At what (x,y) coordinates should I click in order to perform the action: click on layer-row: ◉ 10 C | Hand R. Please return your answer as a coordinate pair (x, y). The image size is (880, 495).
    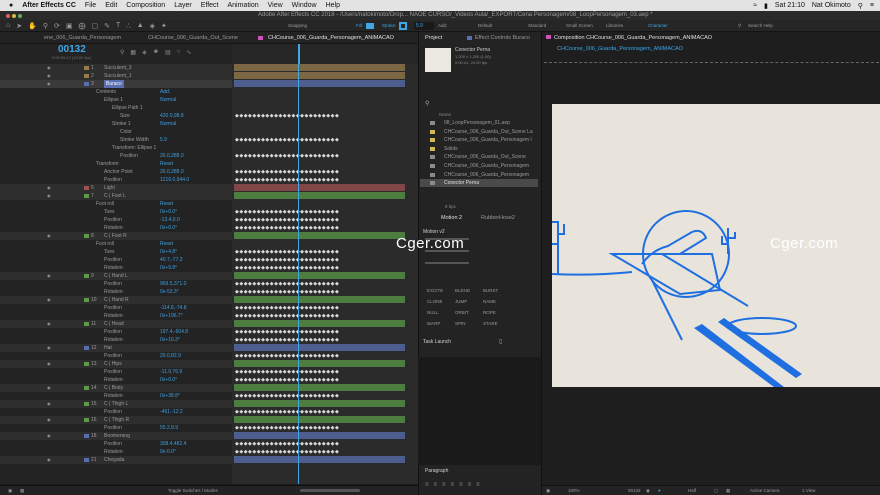
    Looking at the image, I should click on (116, 300).